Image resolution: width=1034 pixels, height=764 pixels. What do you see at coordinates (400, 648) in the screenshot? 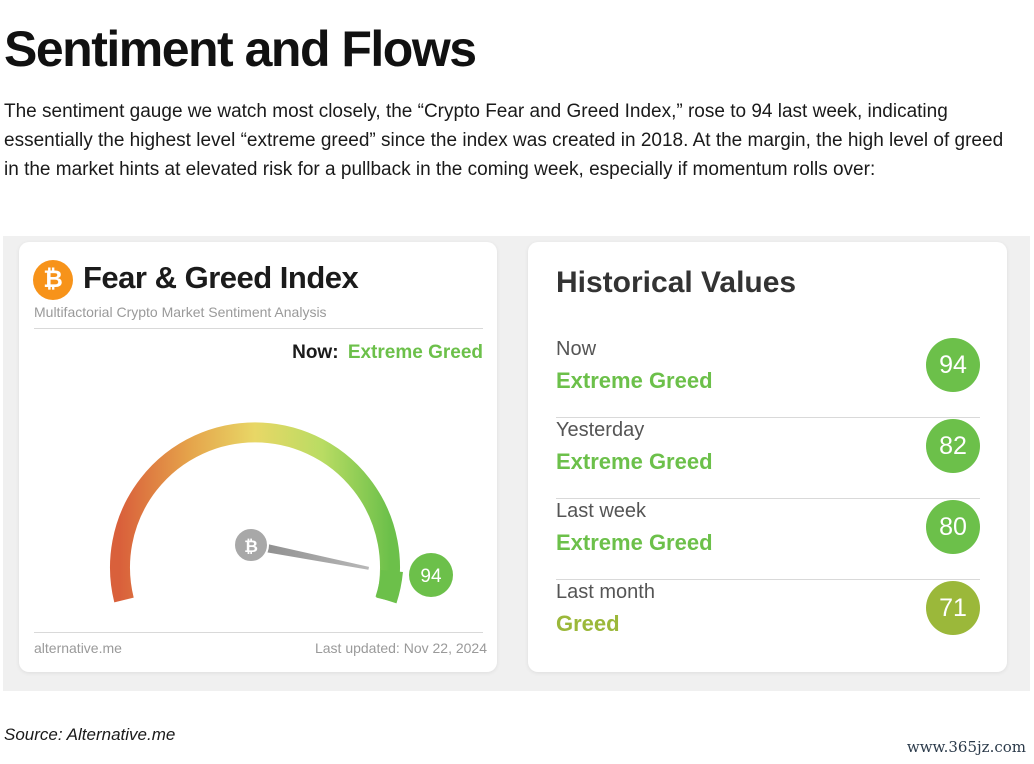
I see `gauge-footer-updated: Last updated: Nov 22, 2024` at bounding box center [400, 648].